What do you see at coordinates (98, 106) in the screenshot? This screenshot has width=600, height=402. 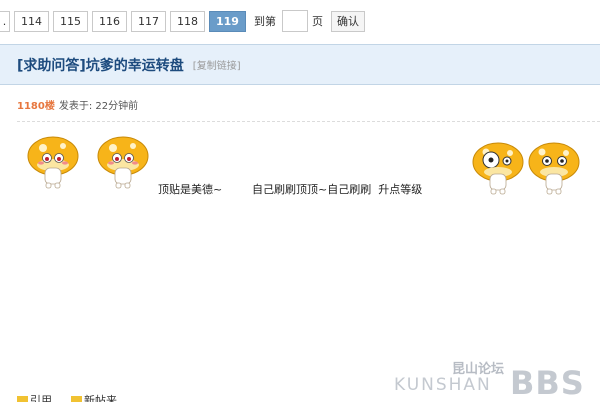 I see `post-time: 发表于: 22分钟前` at bounding box center [98, 106].